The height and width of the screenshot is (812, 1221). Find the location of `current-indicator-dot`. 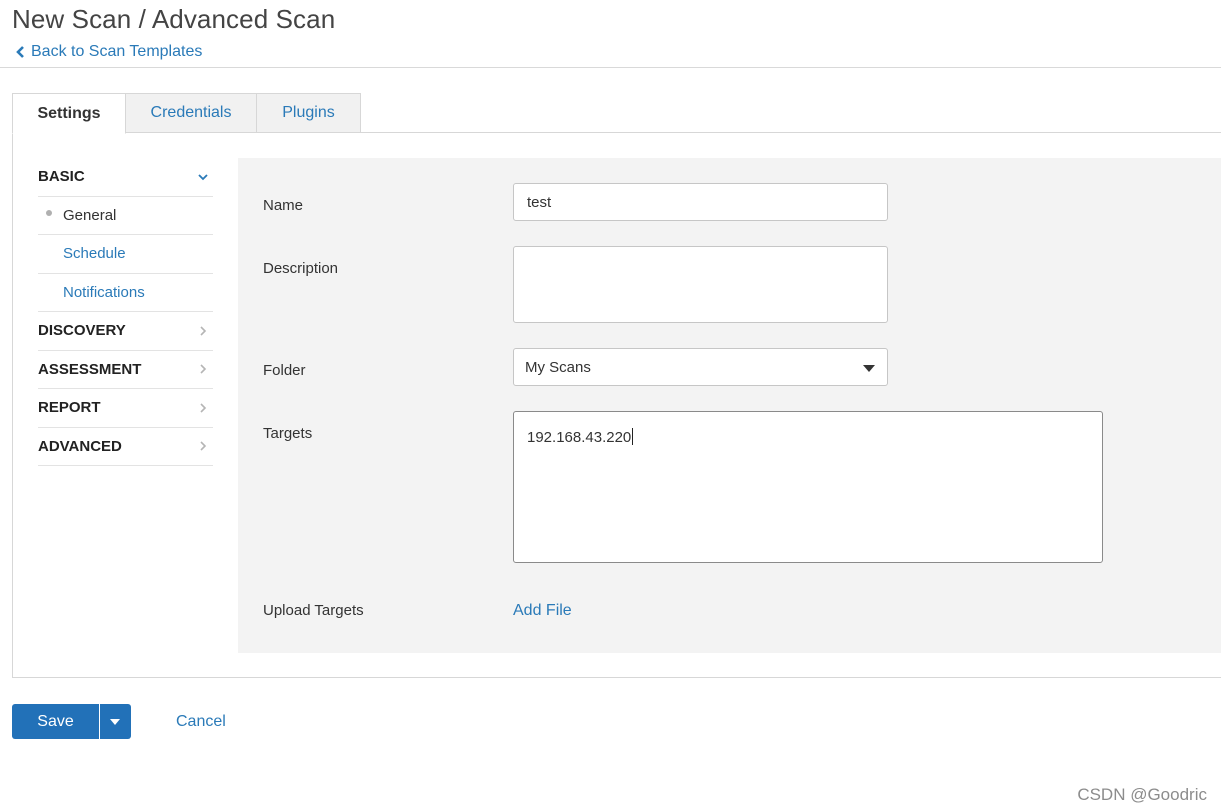

current-indicator-dot is located at coordinates (49, 213).